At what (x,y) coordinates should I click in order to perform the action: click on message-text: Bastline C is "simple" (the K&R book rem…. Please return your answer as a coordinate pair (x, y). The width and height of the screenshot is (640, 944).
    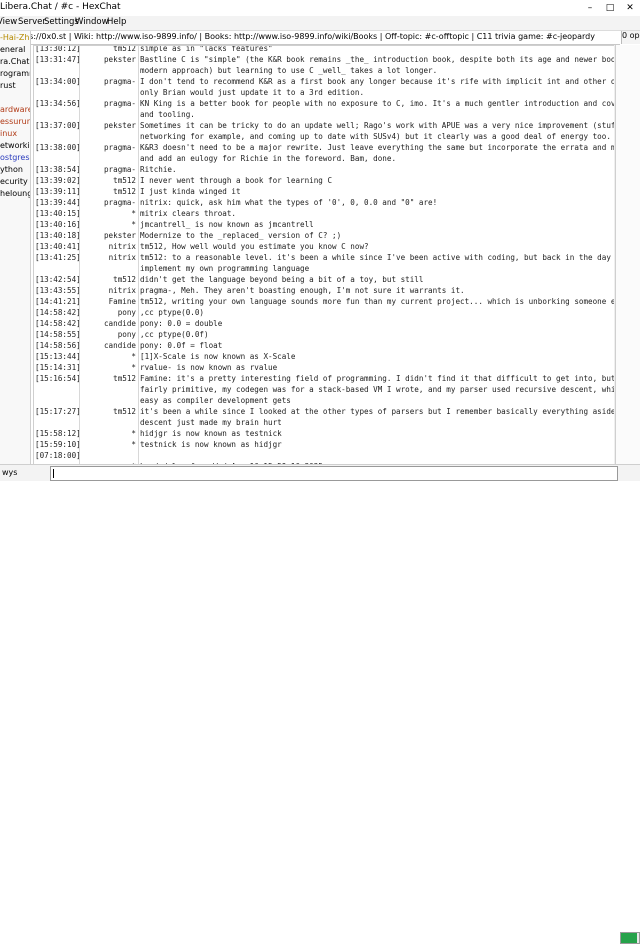
    Looking at the image, I should click on (377, 59).